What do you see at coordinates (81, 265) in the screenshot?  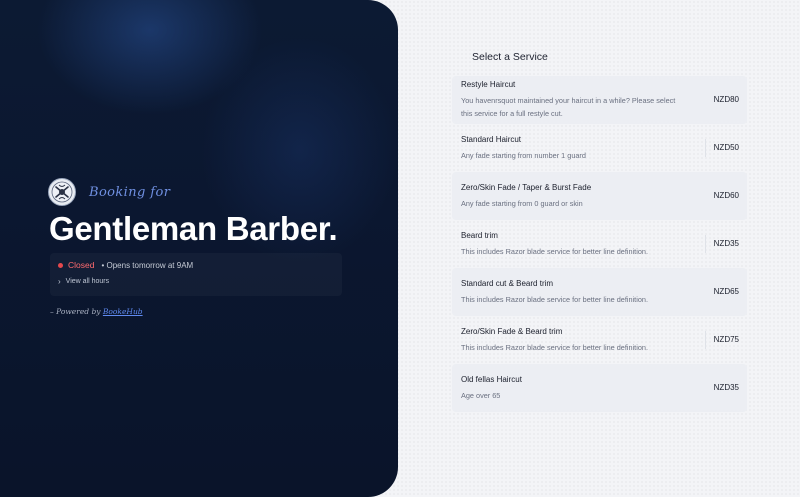 I see `status-badge: Closed` at bounding box center [81, 265].